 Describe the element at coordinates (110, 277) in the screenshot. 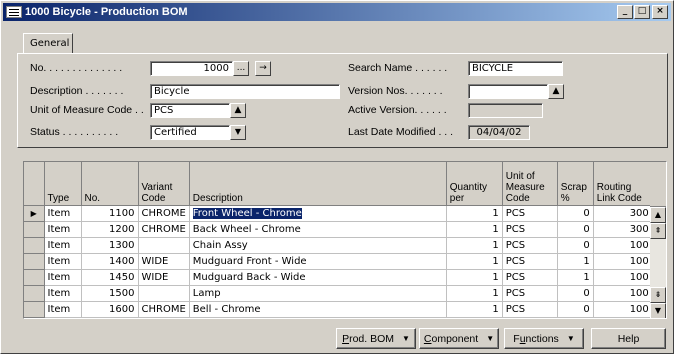

I see `cell-no: 1450` at that location.